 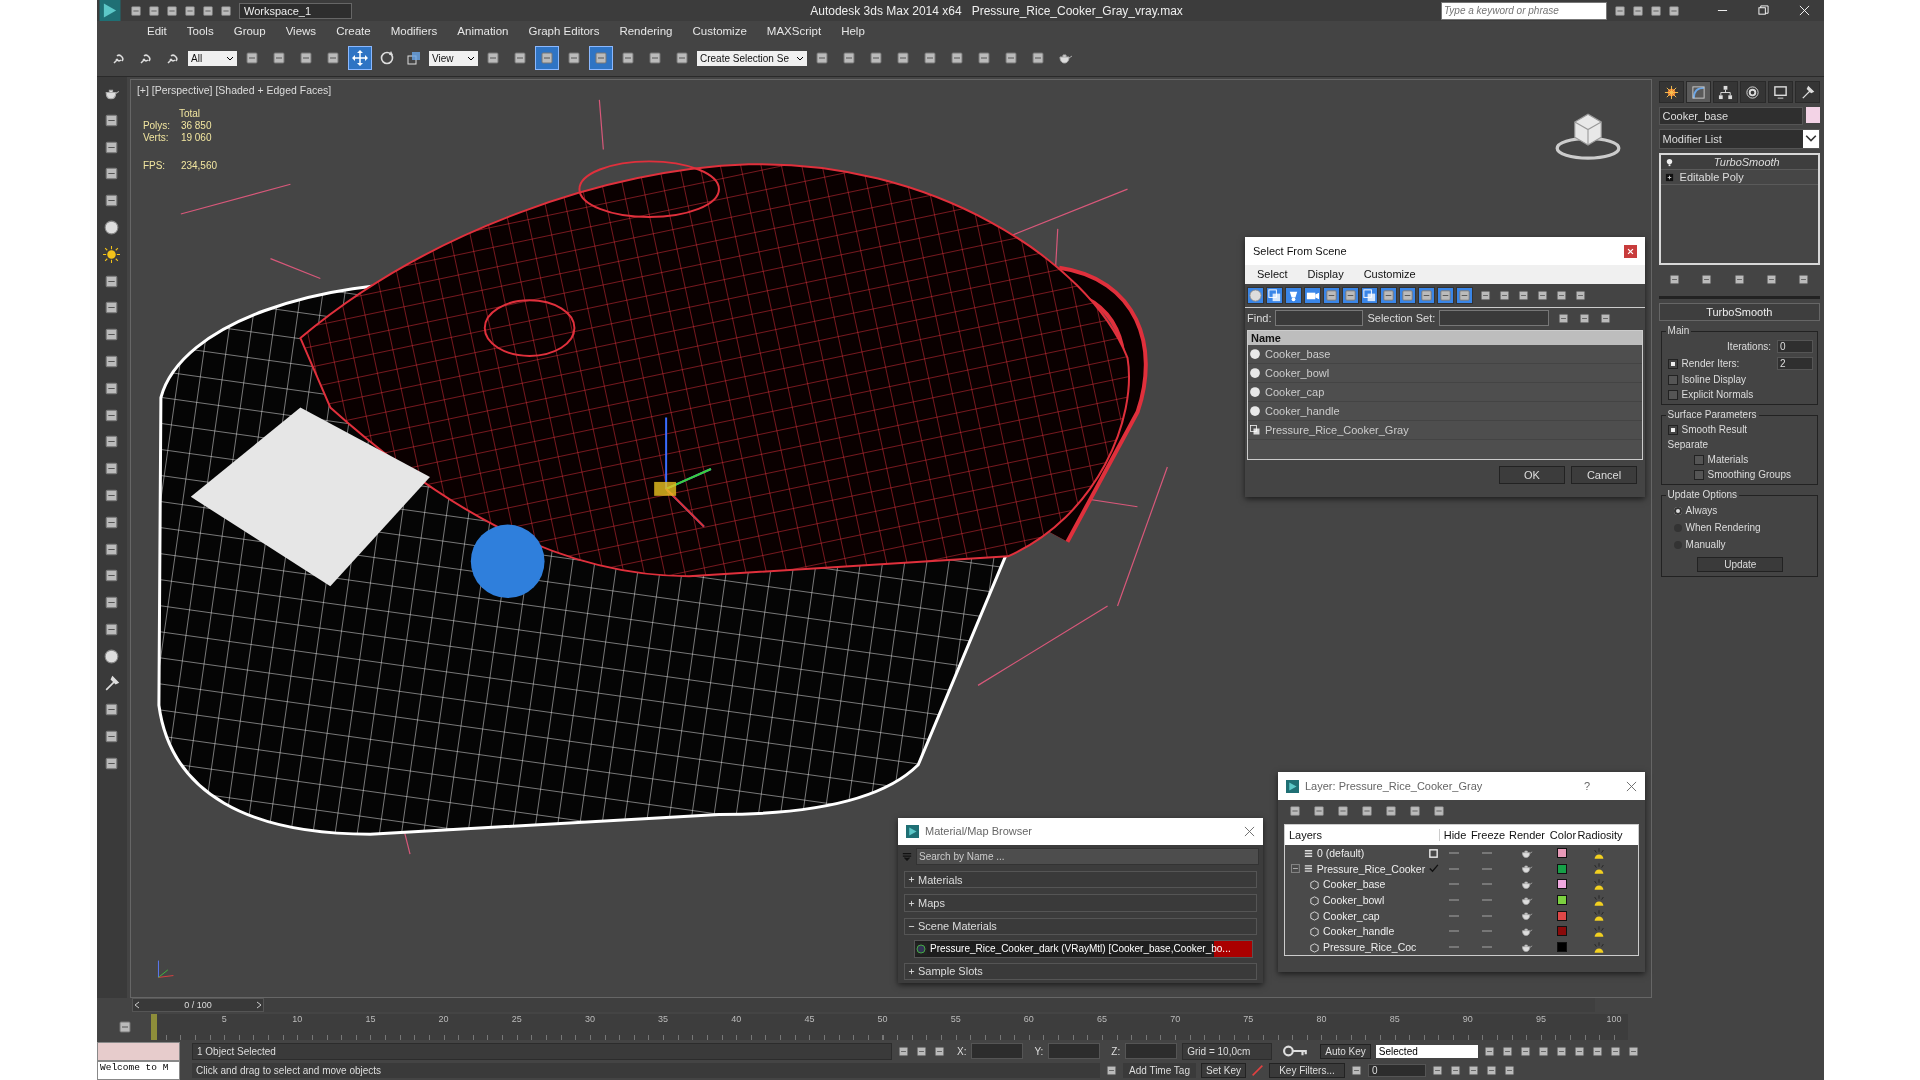 What do you see at coordinates (1714, 379) in the screenshot?
I see `checkbox-label: Isoline Display` at bounding box center [1714, 379].